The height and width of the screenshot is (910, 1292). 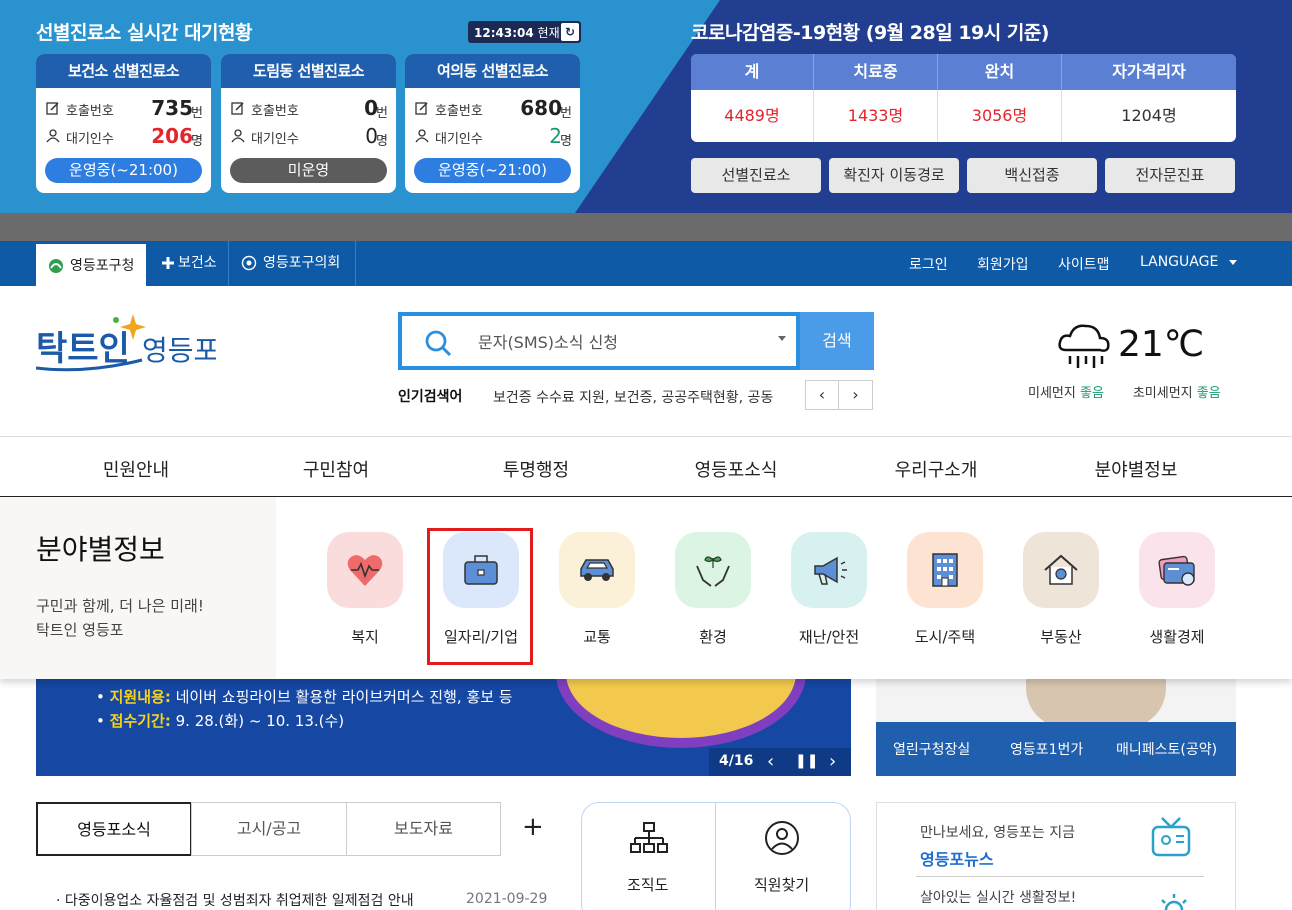 What do you see at coordinates (365, 570) in the screenshot?
I see `heart-icon` at bounding box center [365, 570].